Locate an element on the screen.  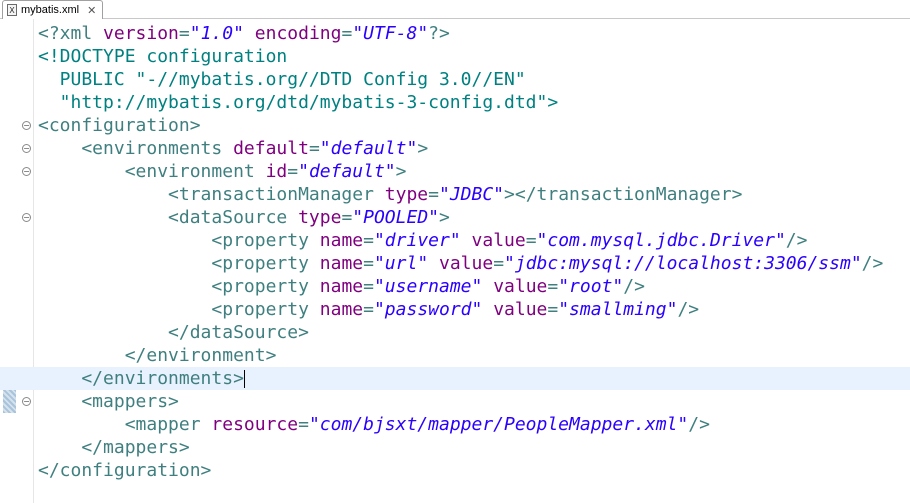
code-token: name is located at coordinates (341, 286).